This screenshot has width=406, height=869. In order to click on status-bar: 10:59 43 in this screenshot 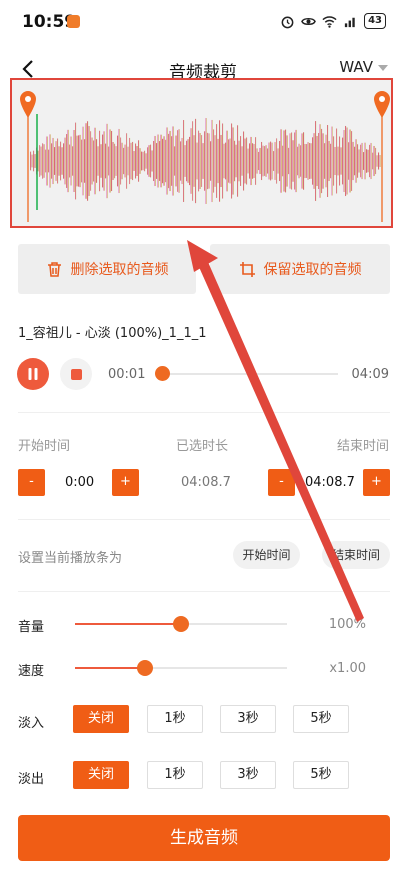, I will do `click(203, 22)`.